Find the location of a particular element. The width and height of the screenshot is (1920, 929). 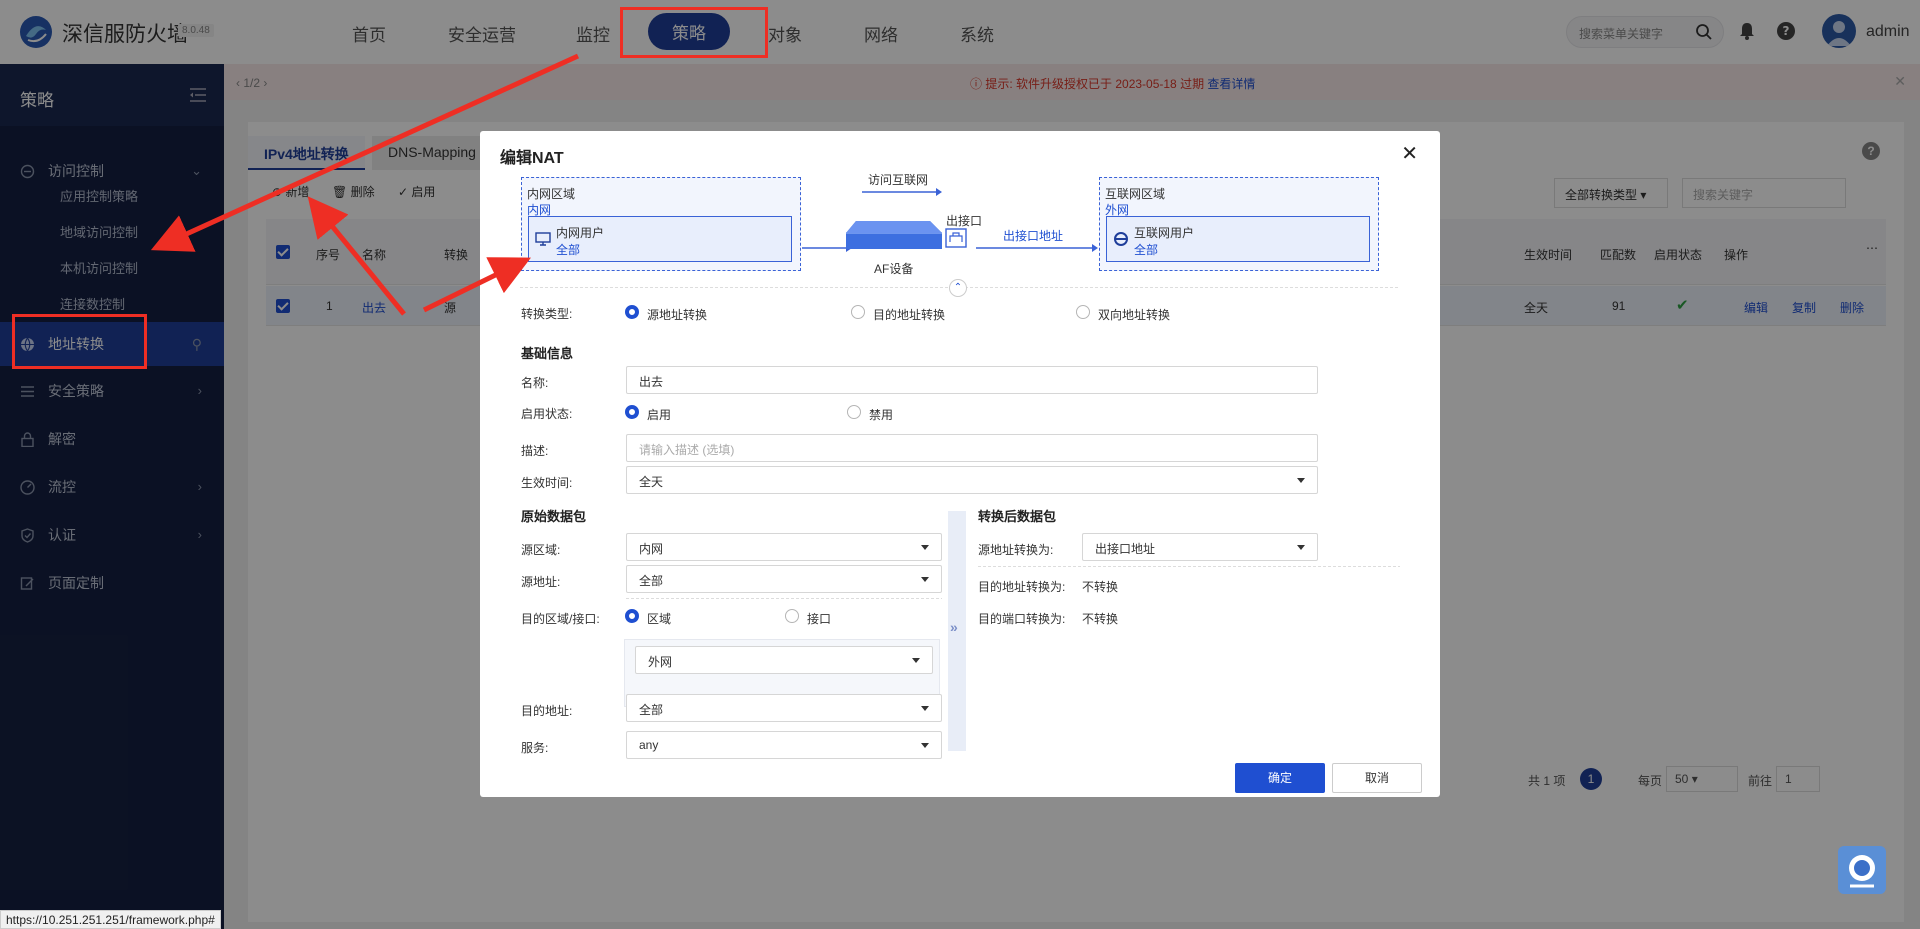

arrow-right-icon is located at coordinates (902, 192).